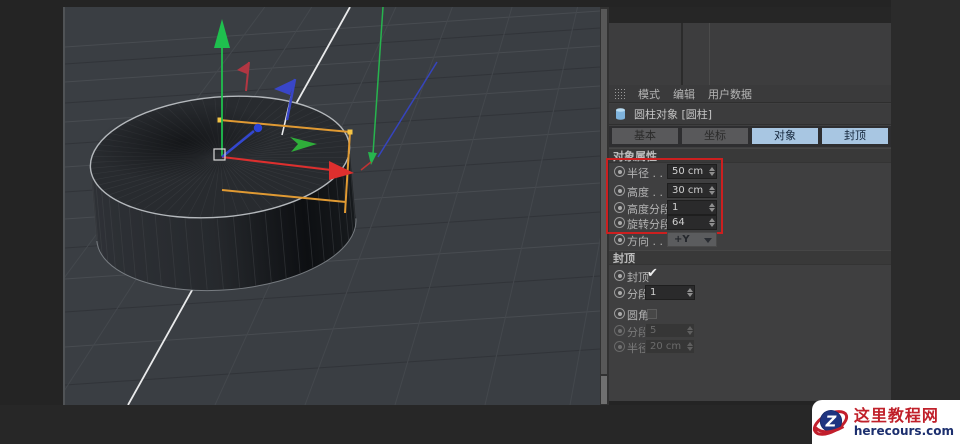 This screenshot has width=960, height=444. Describe the element at coordinates (903, 430) in the screenshot. I see `watermark-site-url: herecours.com` at that location.